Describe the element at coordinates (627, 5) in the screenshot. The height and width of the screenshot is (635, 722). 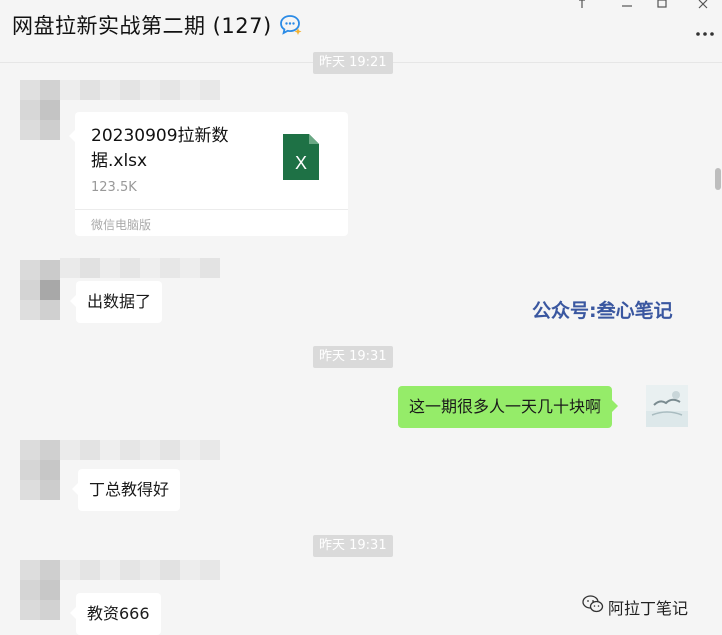
I see `minimize-icon` at that location.